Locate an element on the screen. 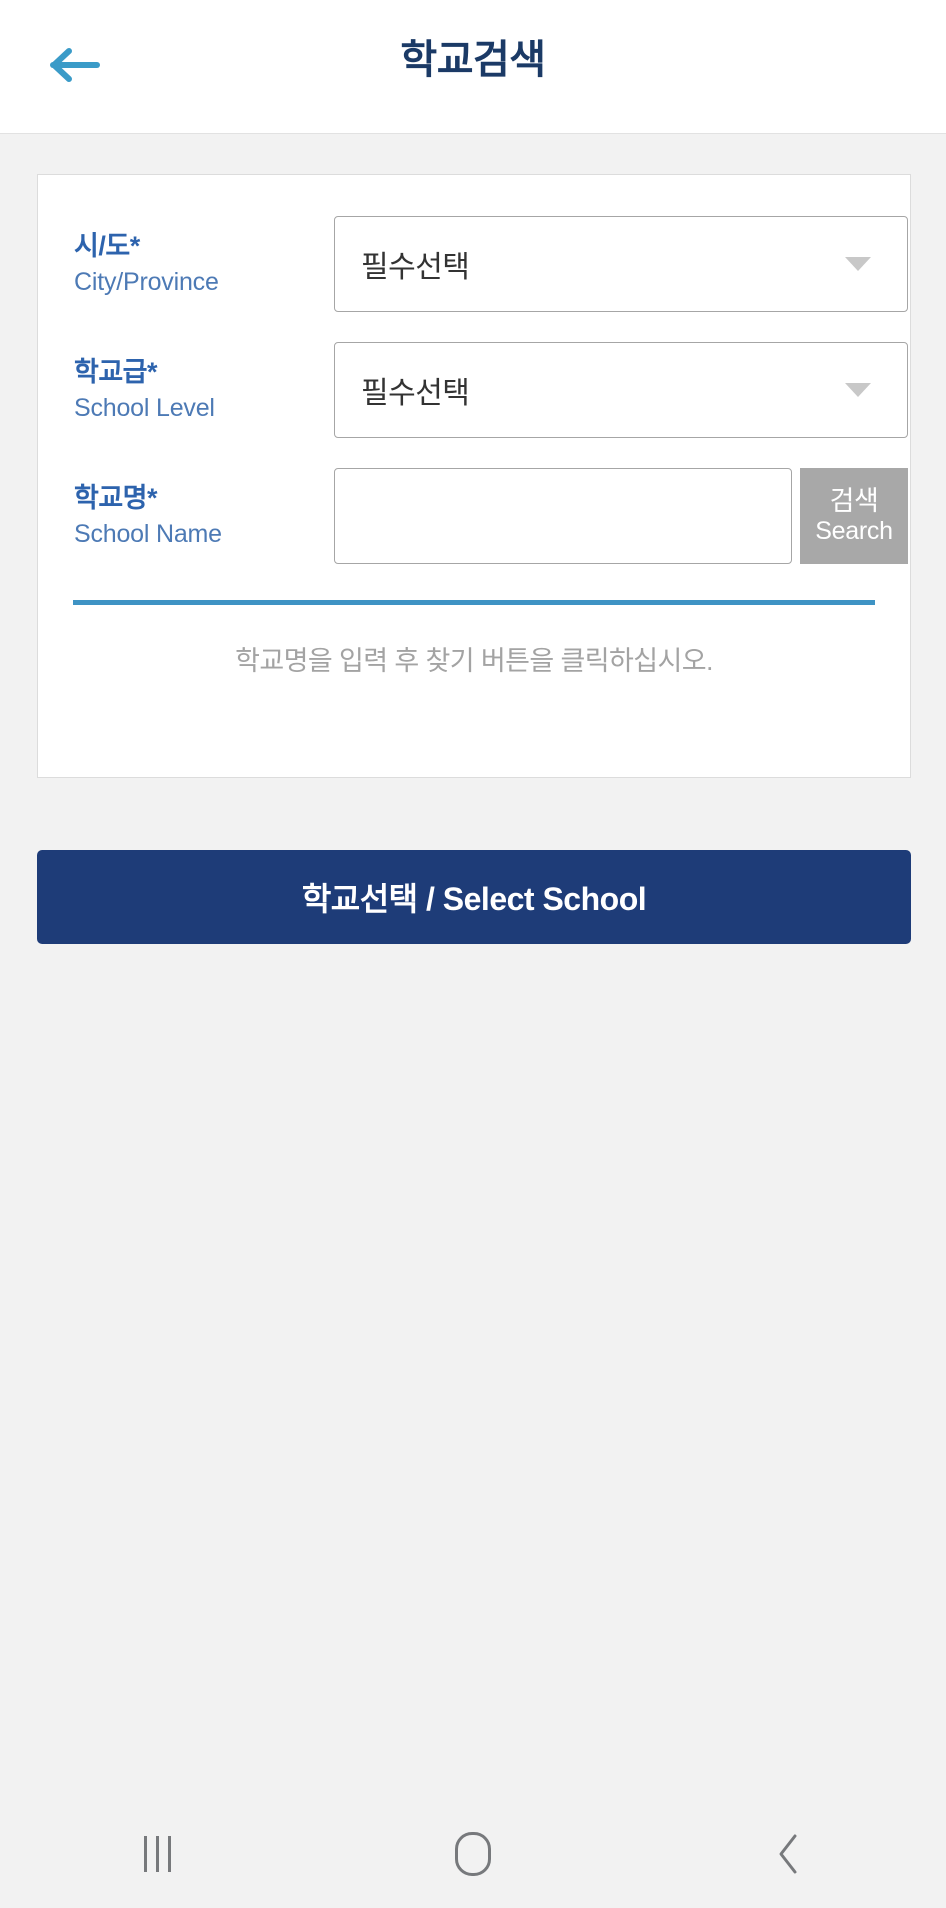 The height and width of the screenshot is (1908, 946). chevron-left-icon is located at coordinates (788, 1854).